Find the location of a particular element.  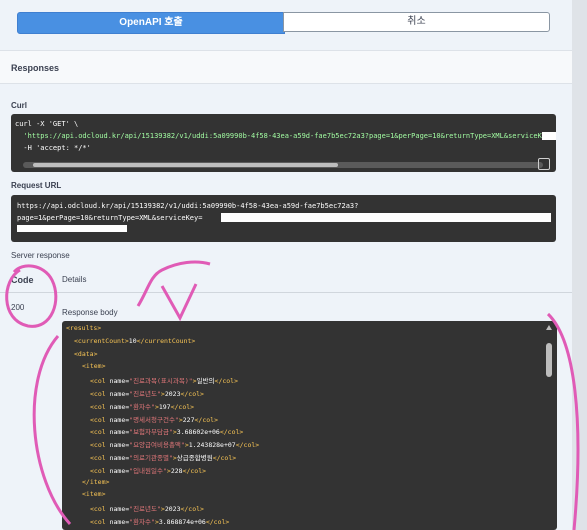

request-url-label: Request URL is located at coordinates (36, 185).